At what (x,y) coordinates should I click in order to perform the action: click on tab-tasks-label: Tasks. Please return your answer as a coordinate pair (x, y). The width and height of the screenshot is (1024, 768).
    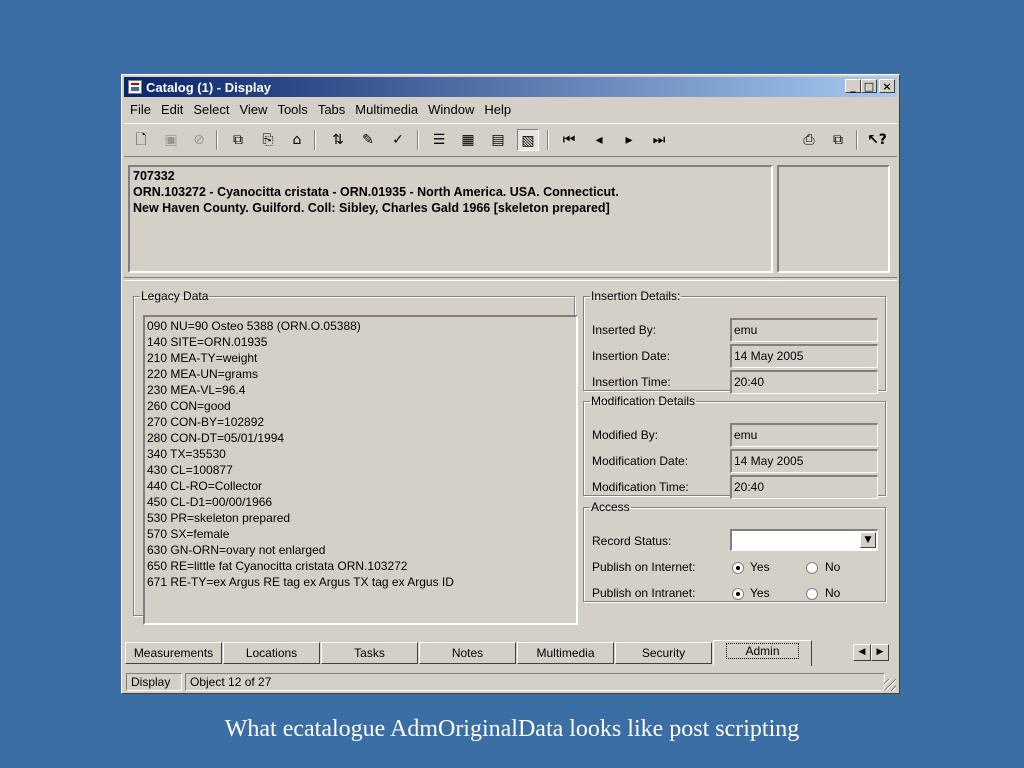
    Looking at the image, I should click on (369, 653).